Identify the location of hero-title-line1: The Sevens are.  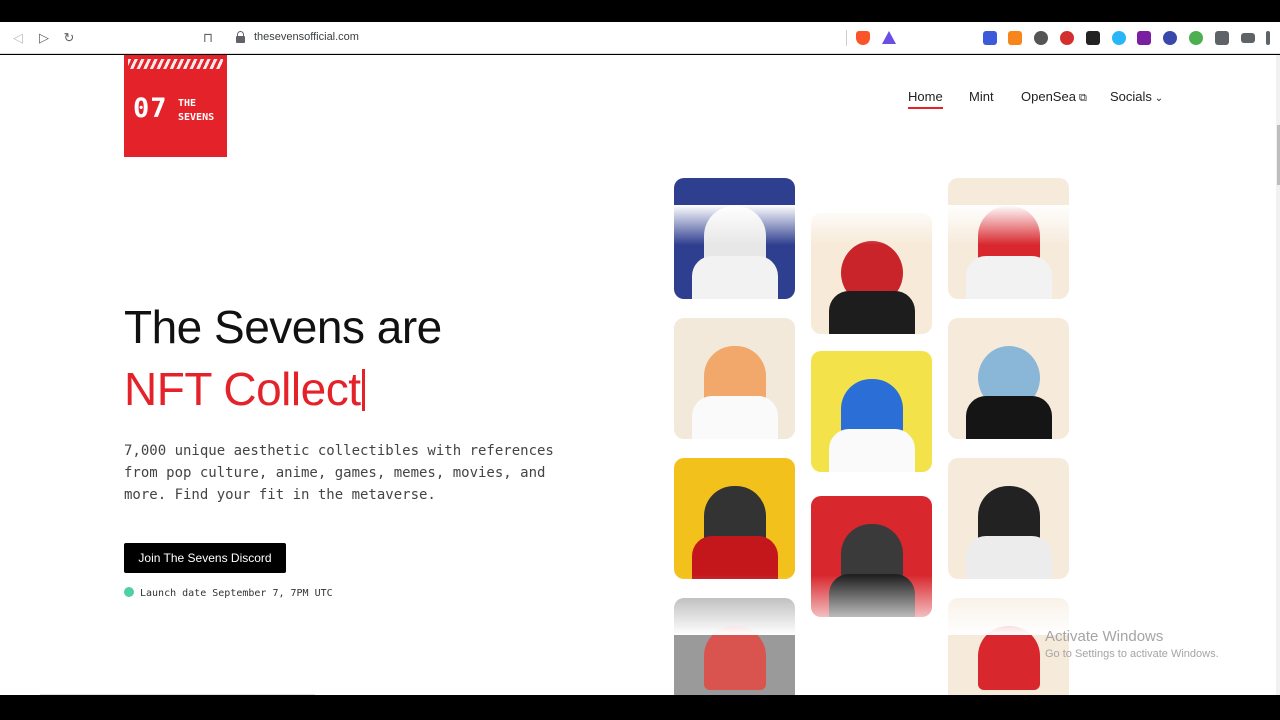
(283, 327).